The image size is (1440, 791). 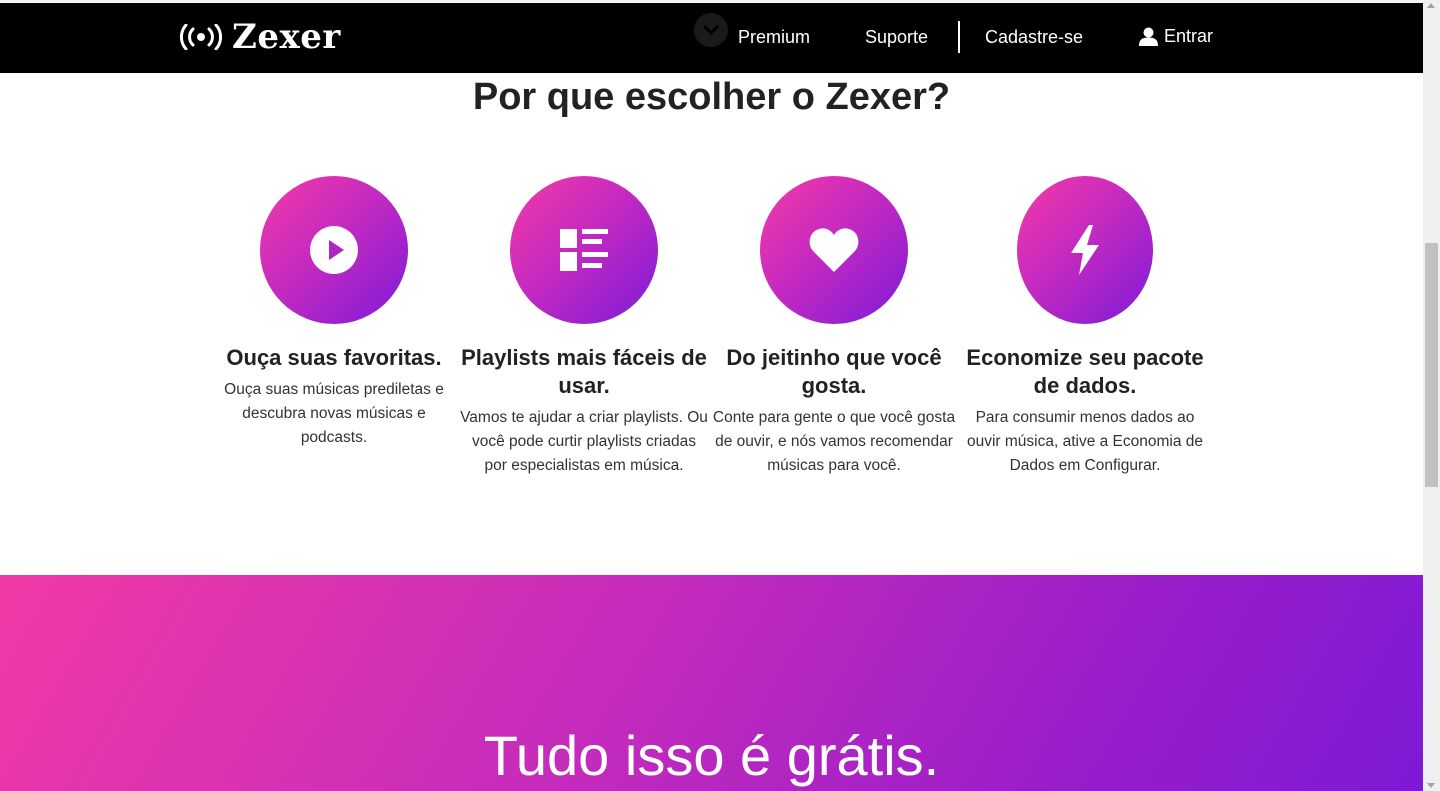 I want to click on user-icon, so click(x=1148, y=36).